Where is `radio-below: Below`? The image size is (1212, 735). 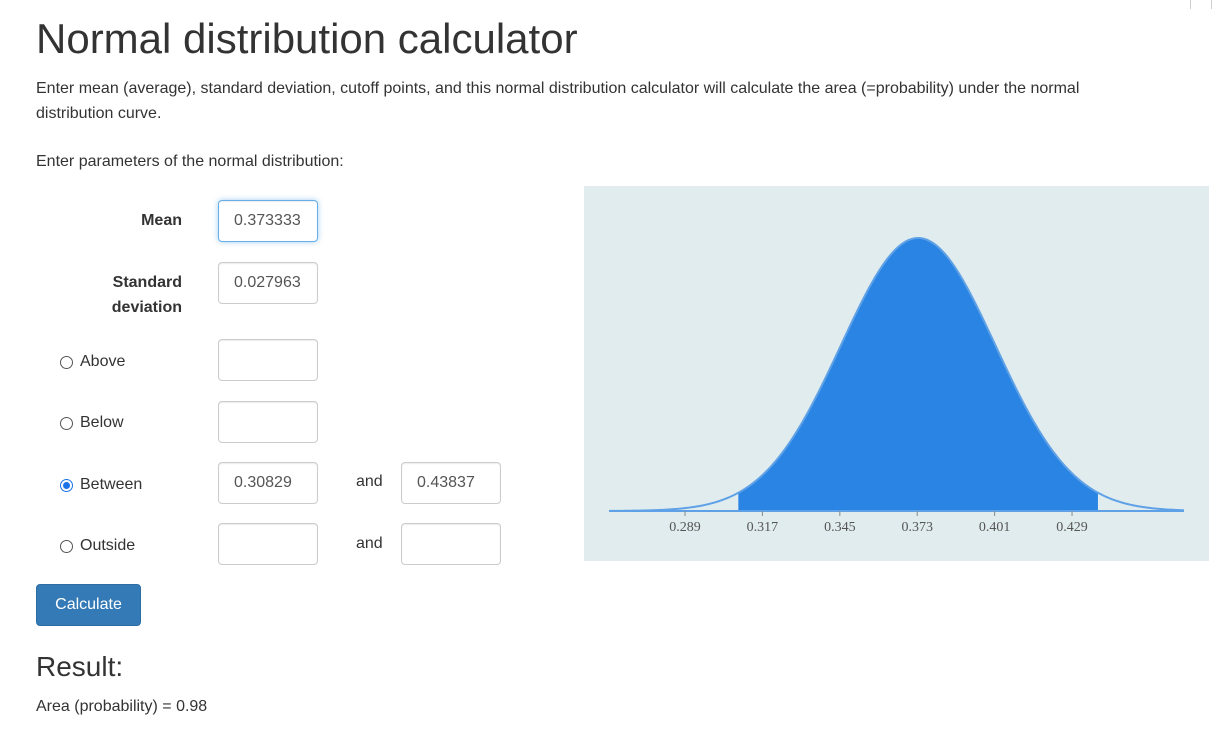
radio-below: Below is located at coordinates (92, 423).